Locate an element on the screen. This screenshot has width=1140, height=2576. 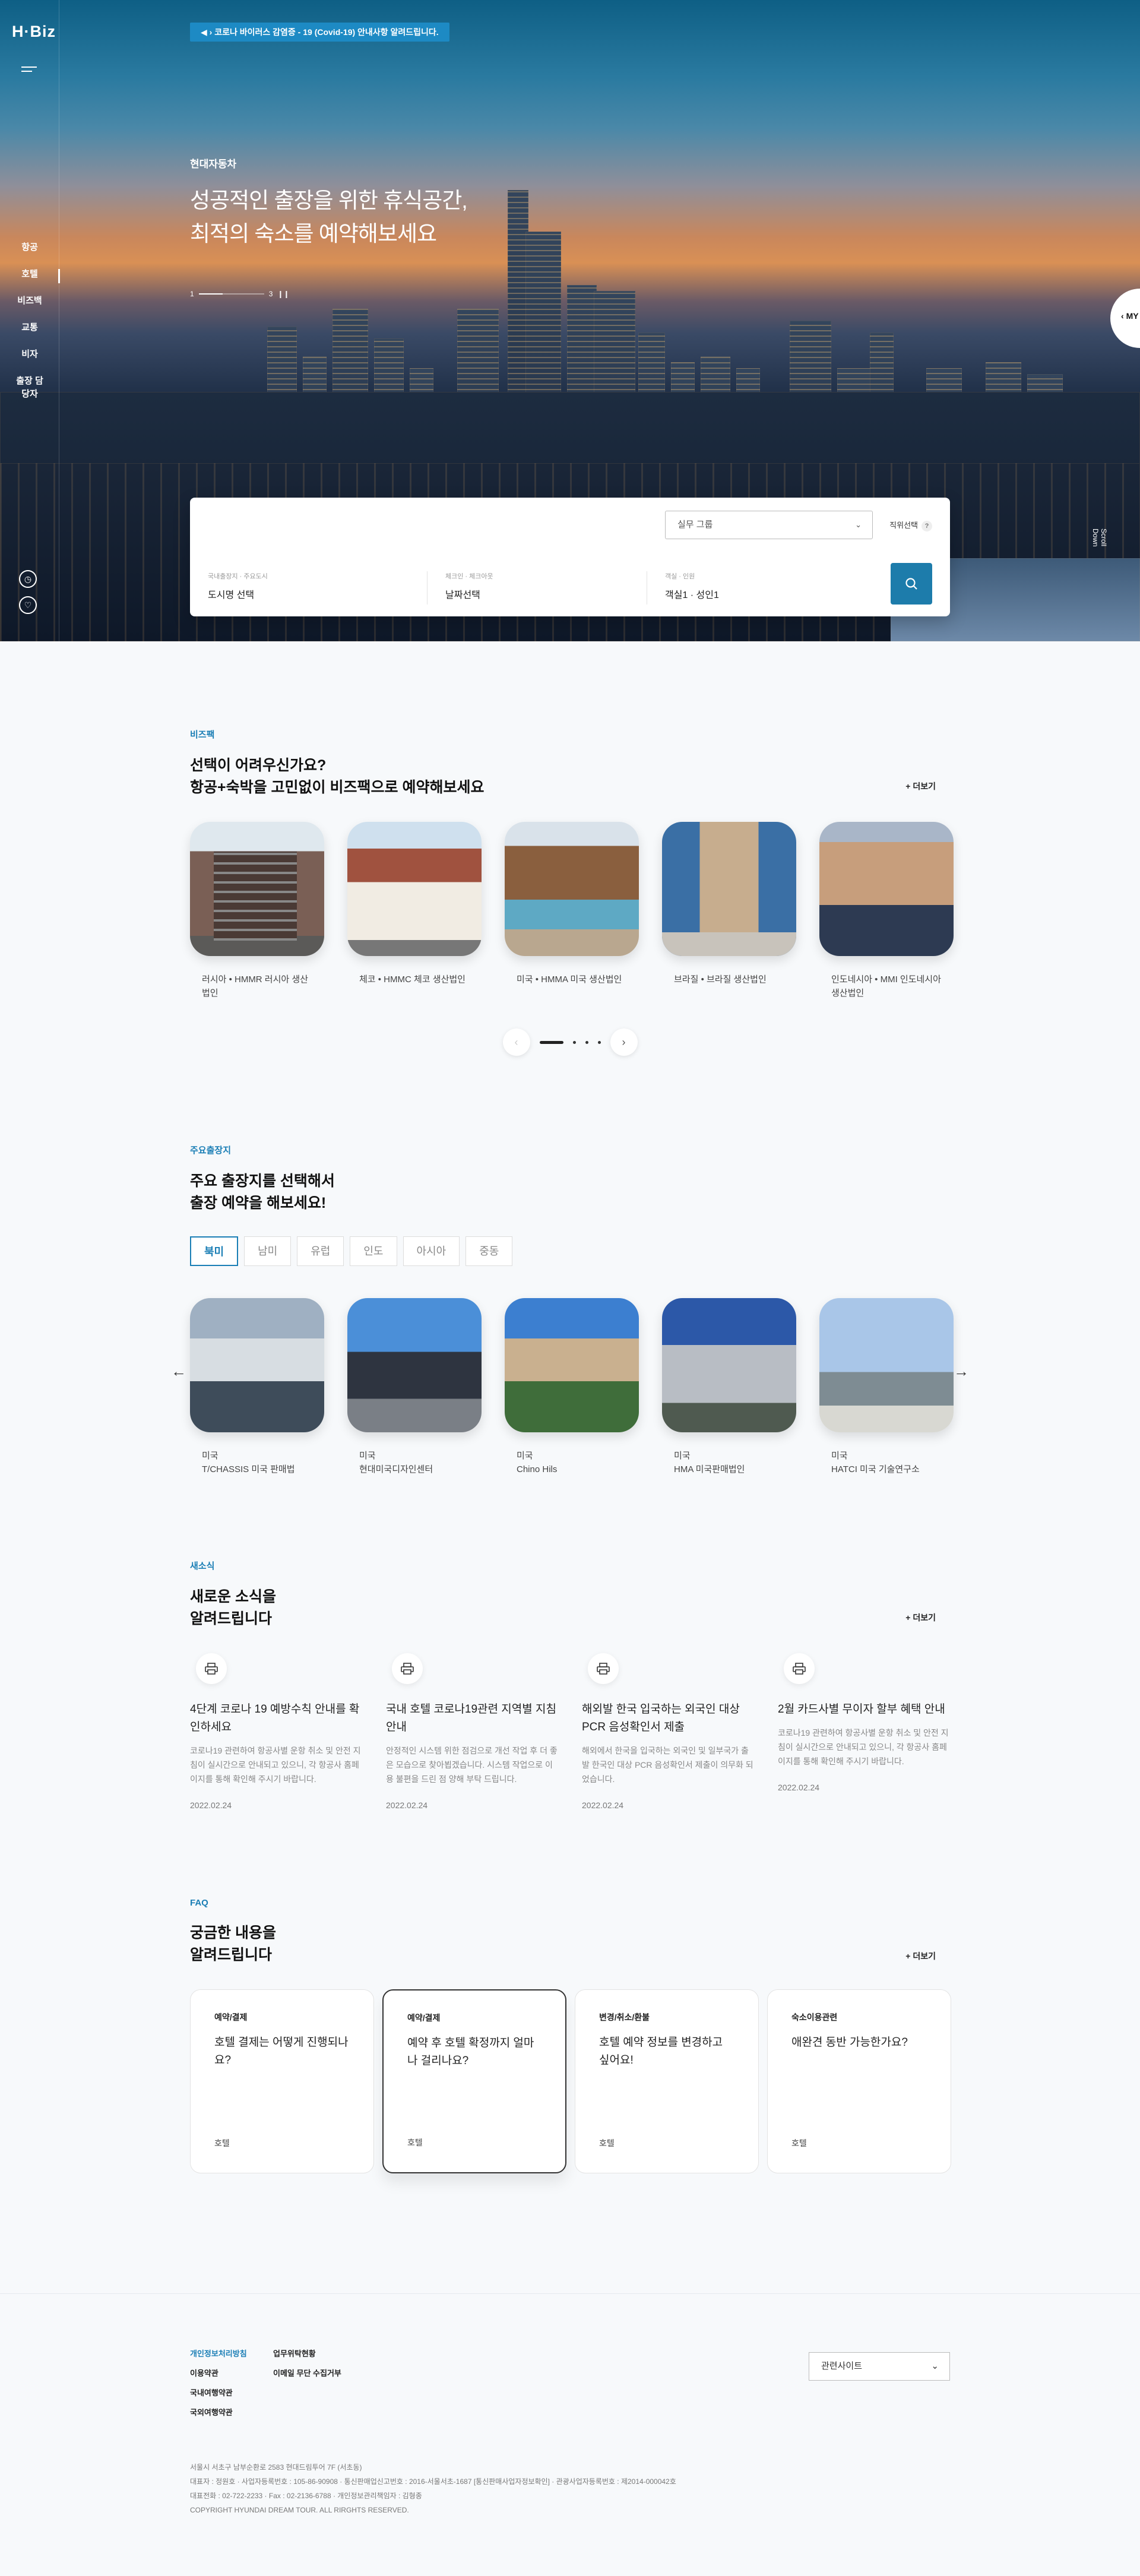
region-tabs: 북미 남미 유럽 인도 아시아 중동 is located at coordinates (351, 1251).